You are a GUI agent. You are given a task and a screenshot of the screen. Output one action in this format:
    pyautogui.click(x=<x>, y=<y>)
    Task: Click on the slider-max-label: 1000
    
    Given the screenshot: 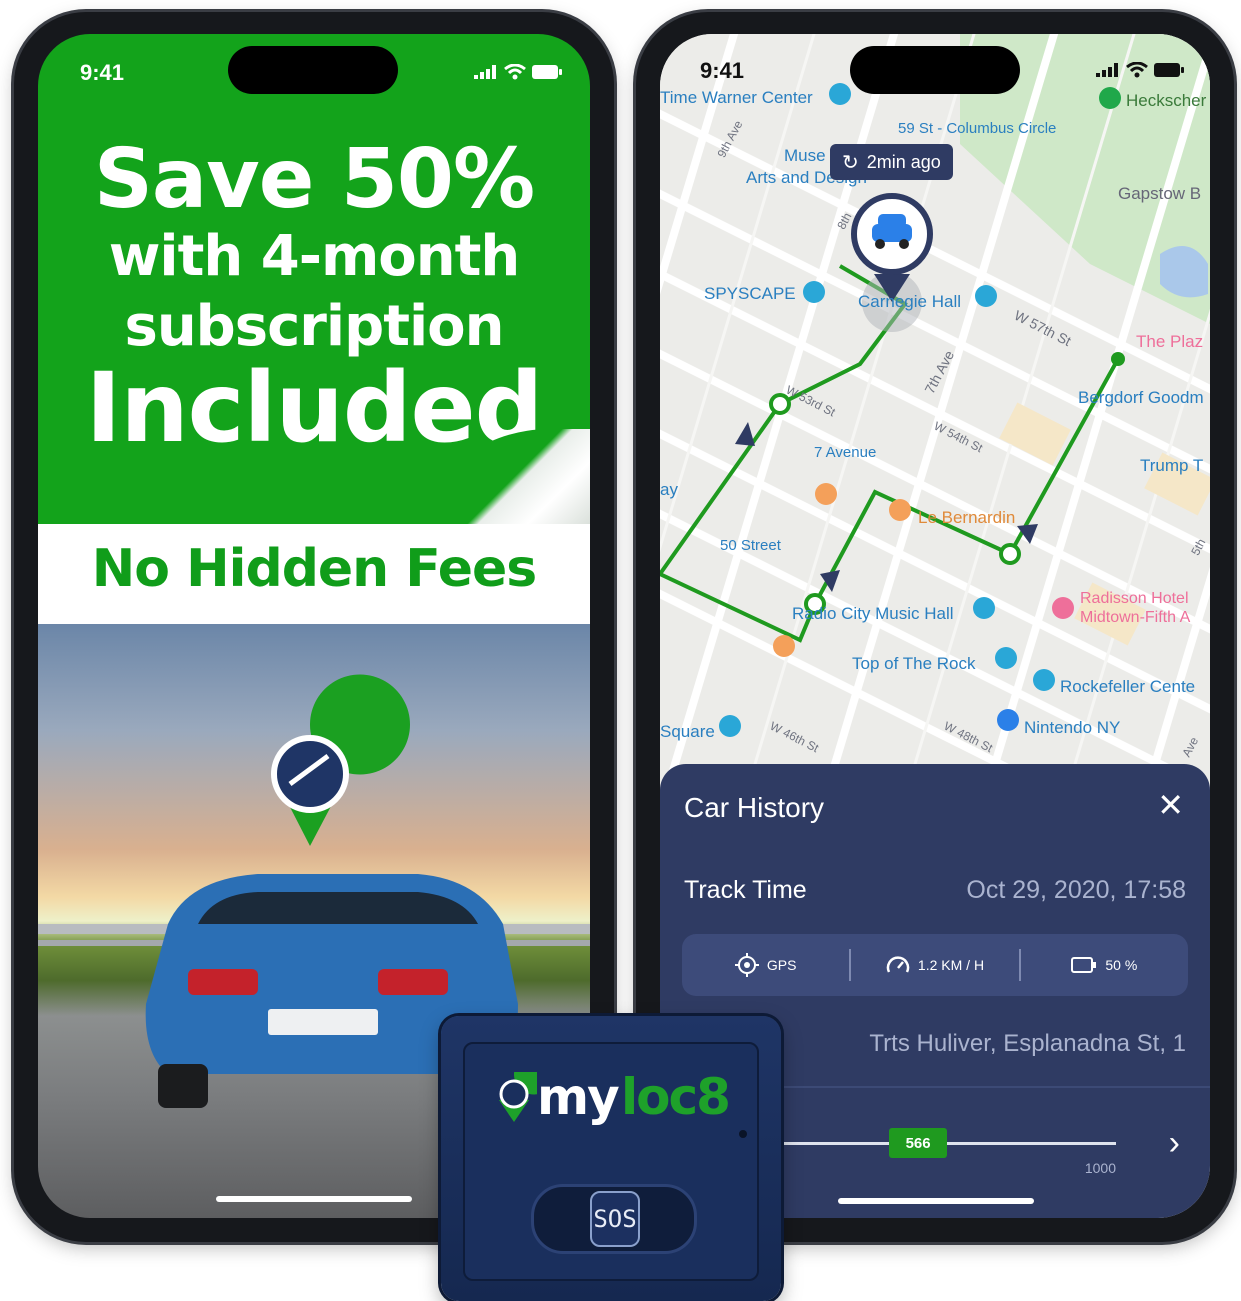 What is the action you would take?
    pyautogui.click(x=1100, y=1168)
    